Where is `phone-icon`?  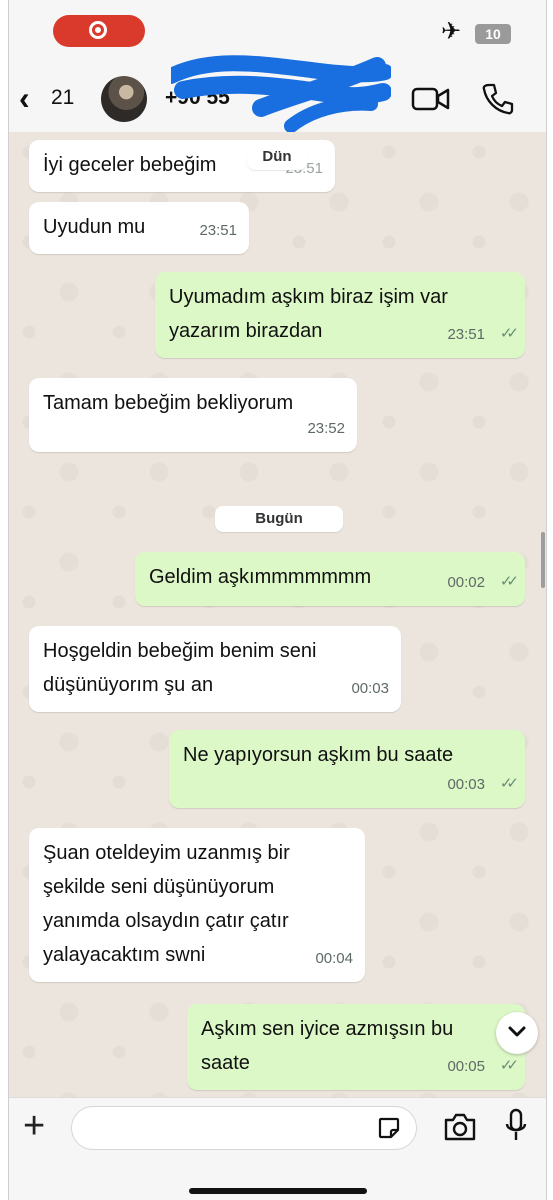
phone-icon is located at coordinates (498, 99).